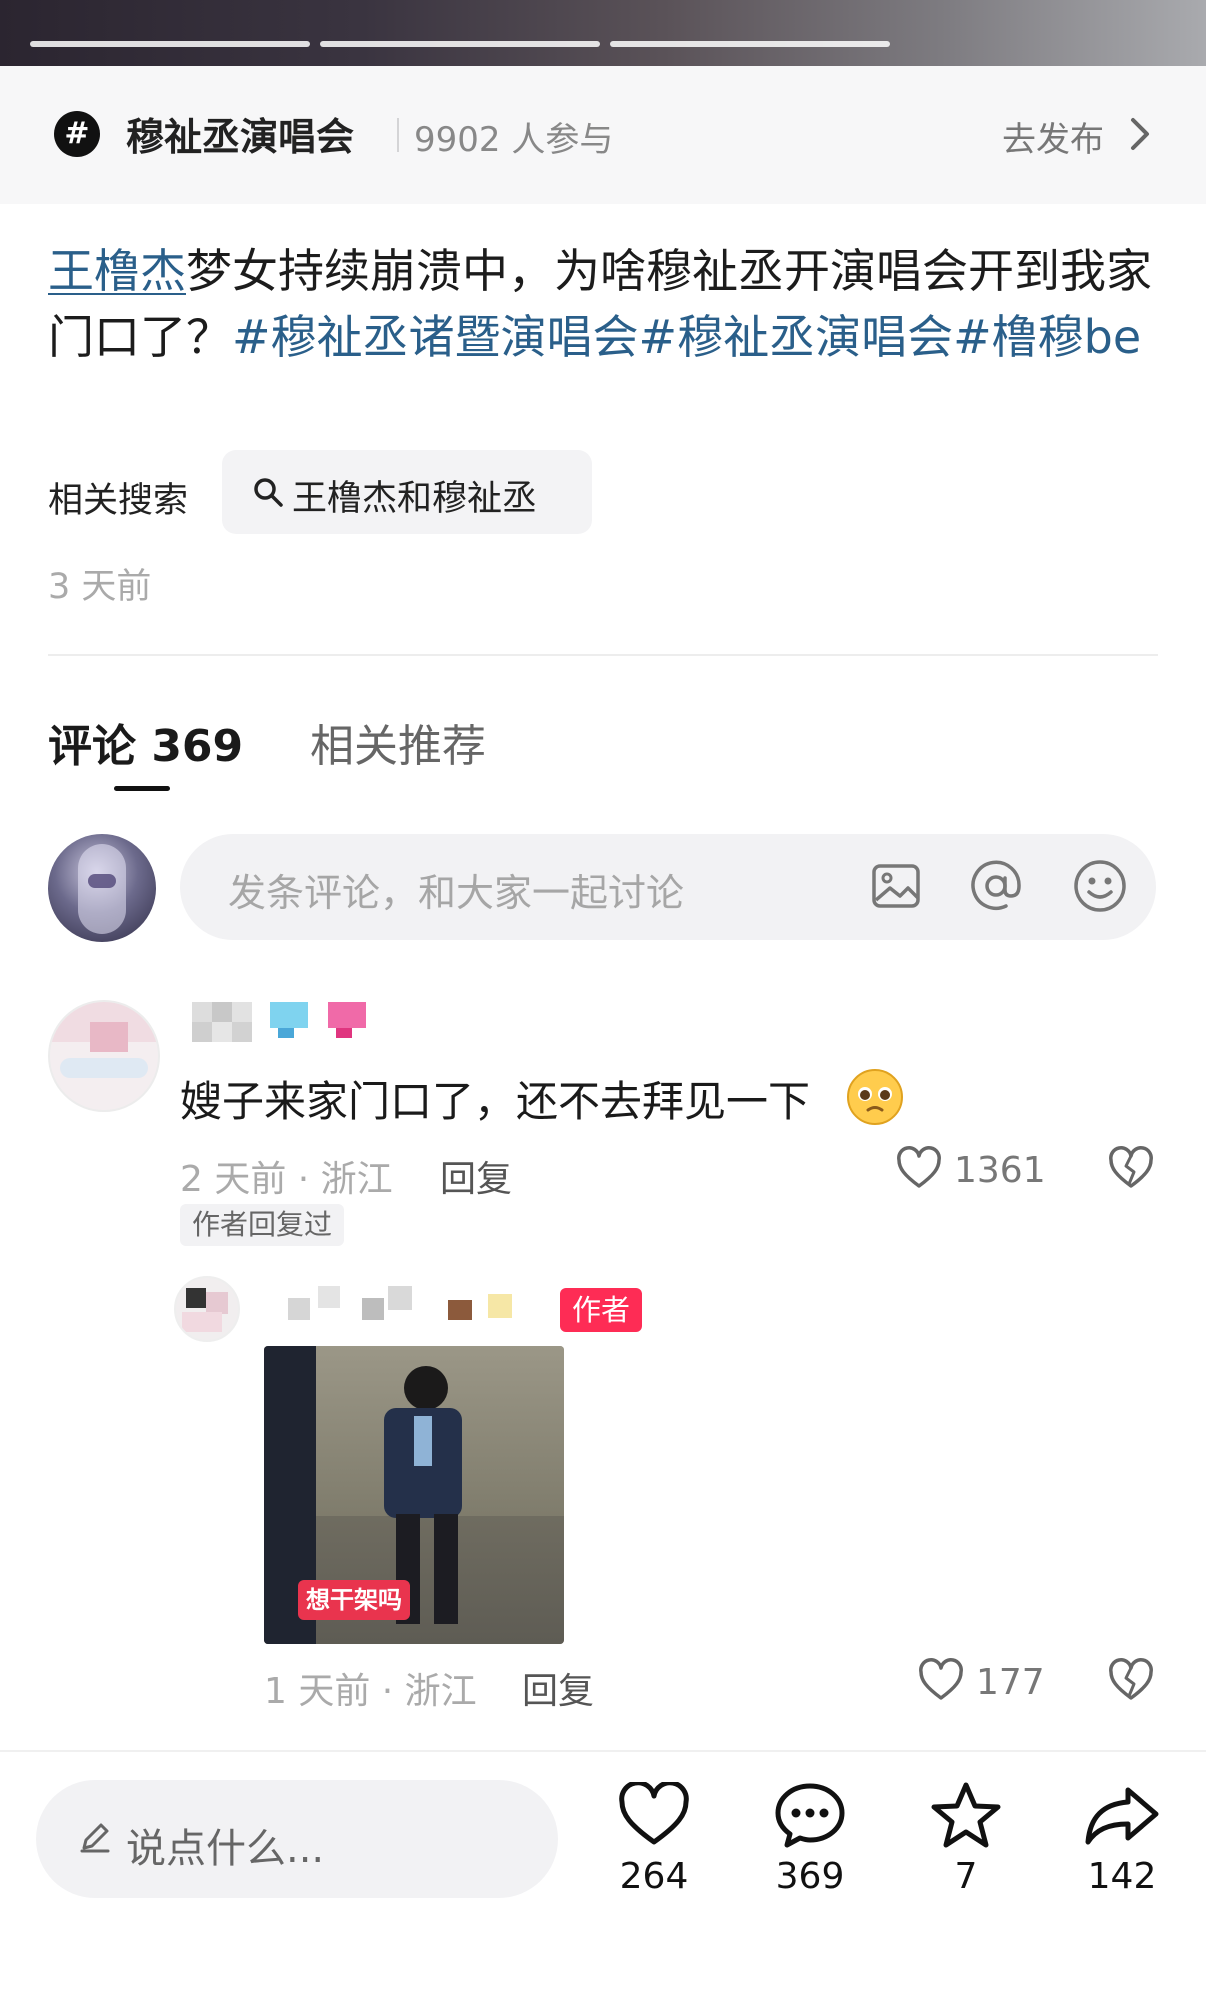 This screenshot has height=2003, width=1206. What do you see at coordinates (398, 135) in the screenshot?
I see `topic-separator` at bounding box center [398, 135].